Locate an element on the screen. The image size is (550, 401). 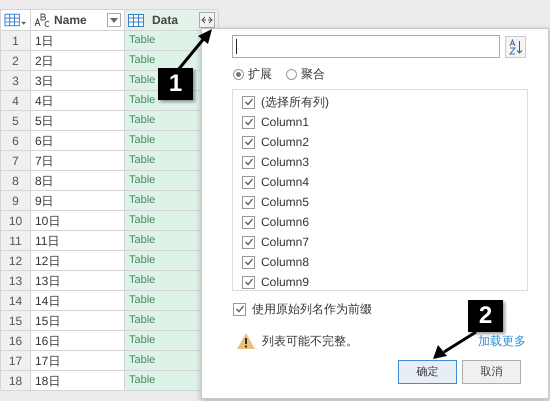
row-number: 12 is located at coordinates (16, 260).